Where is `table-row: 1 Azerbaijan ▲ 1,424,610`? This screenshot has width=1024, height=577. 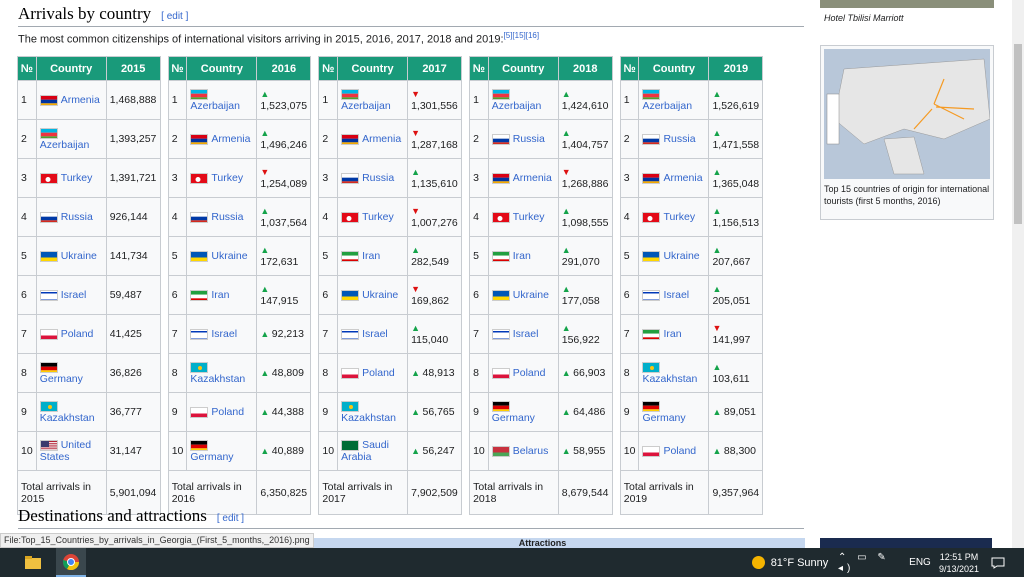
table-row: 1 Azerbaijan ▲ 1,424,610 is located at coordinates (544, 100).